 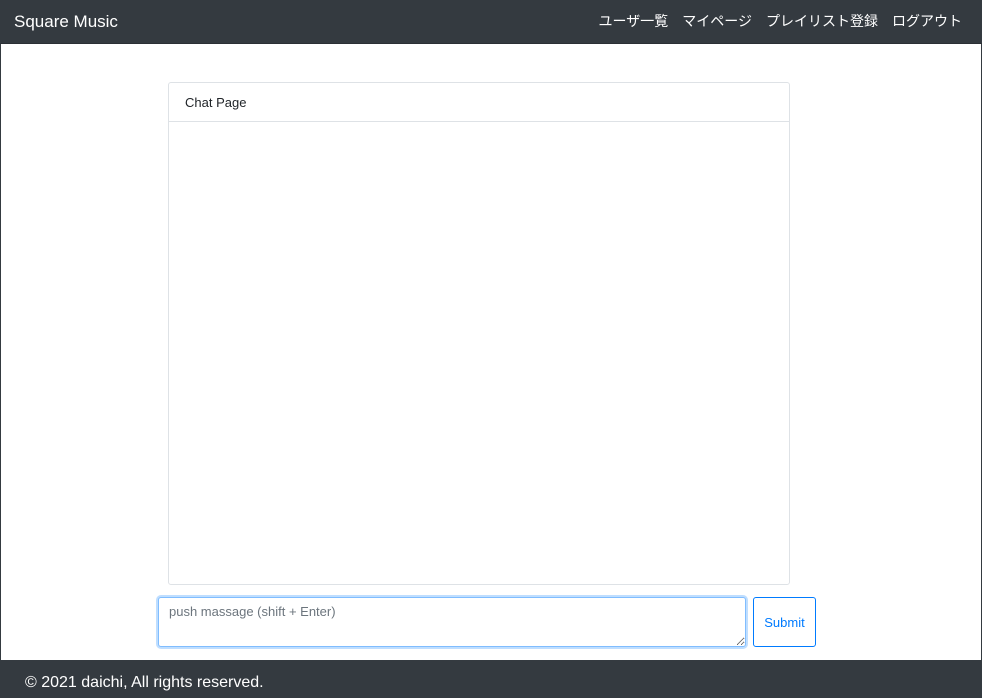 I want to click on message-input, so click(x=452, y=622).